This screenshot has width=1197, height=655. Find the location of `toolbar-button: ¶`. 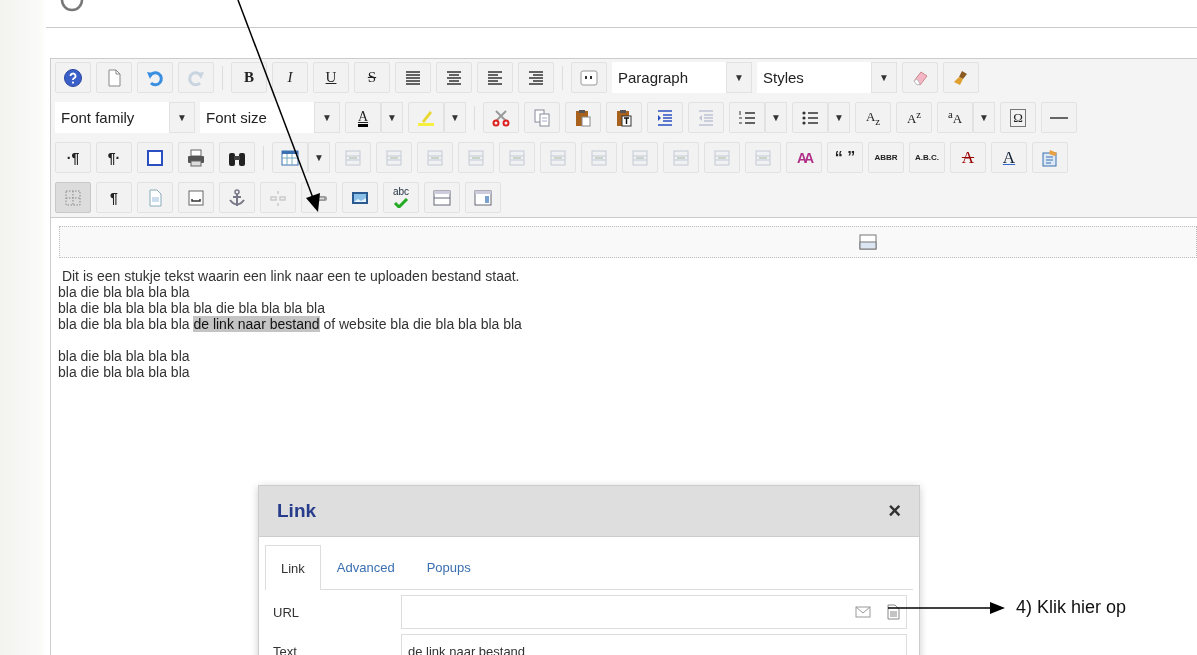

toolbar-button: ¶ is located at coordinates (114, 197).